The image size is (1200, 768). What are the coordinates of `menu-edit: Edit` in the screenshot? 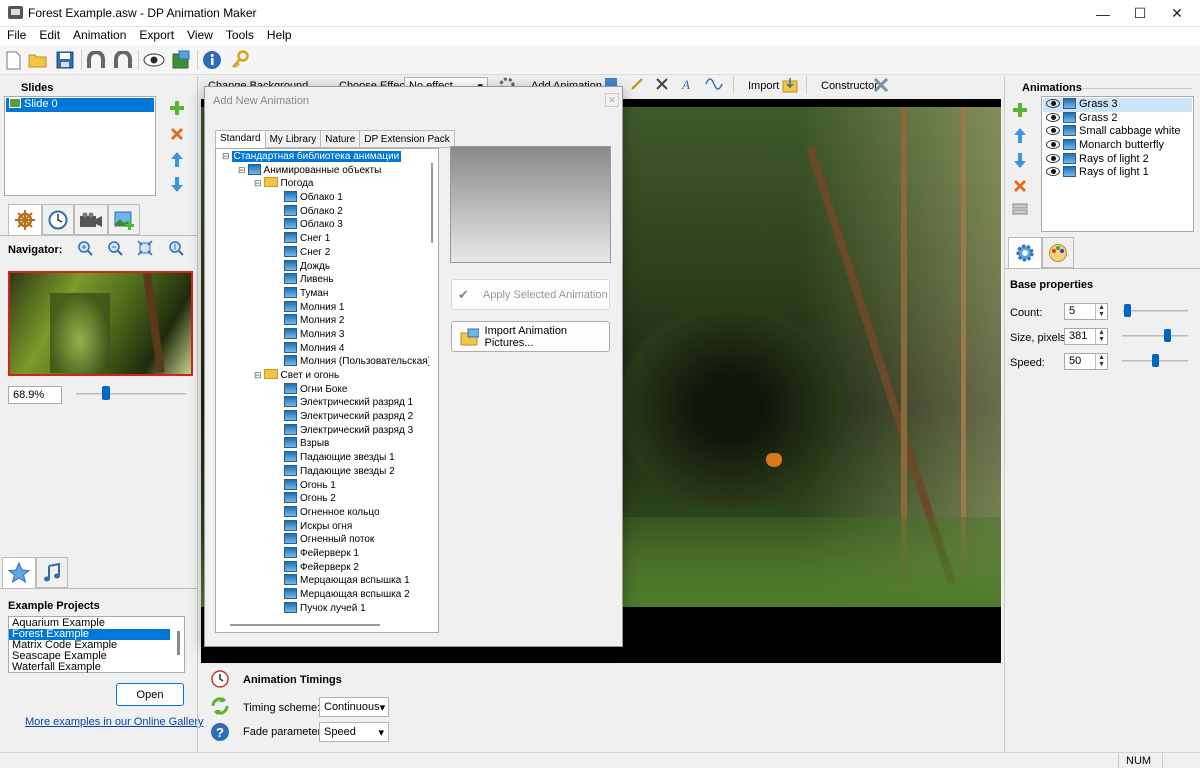 It's located at (49, 36).